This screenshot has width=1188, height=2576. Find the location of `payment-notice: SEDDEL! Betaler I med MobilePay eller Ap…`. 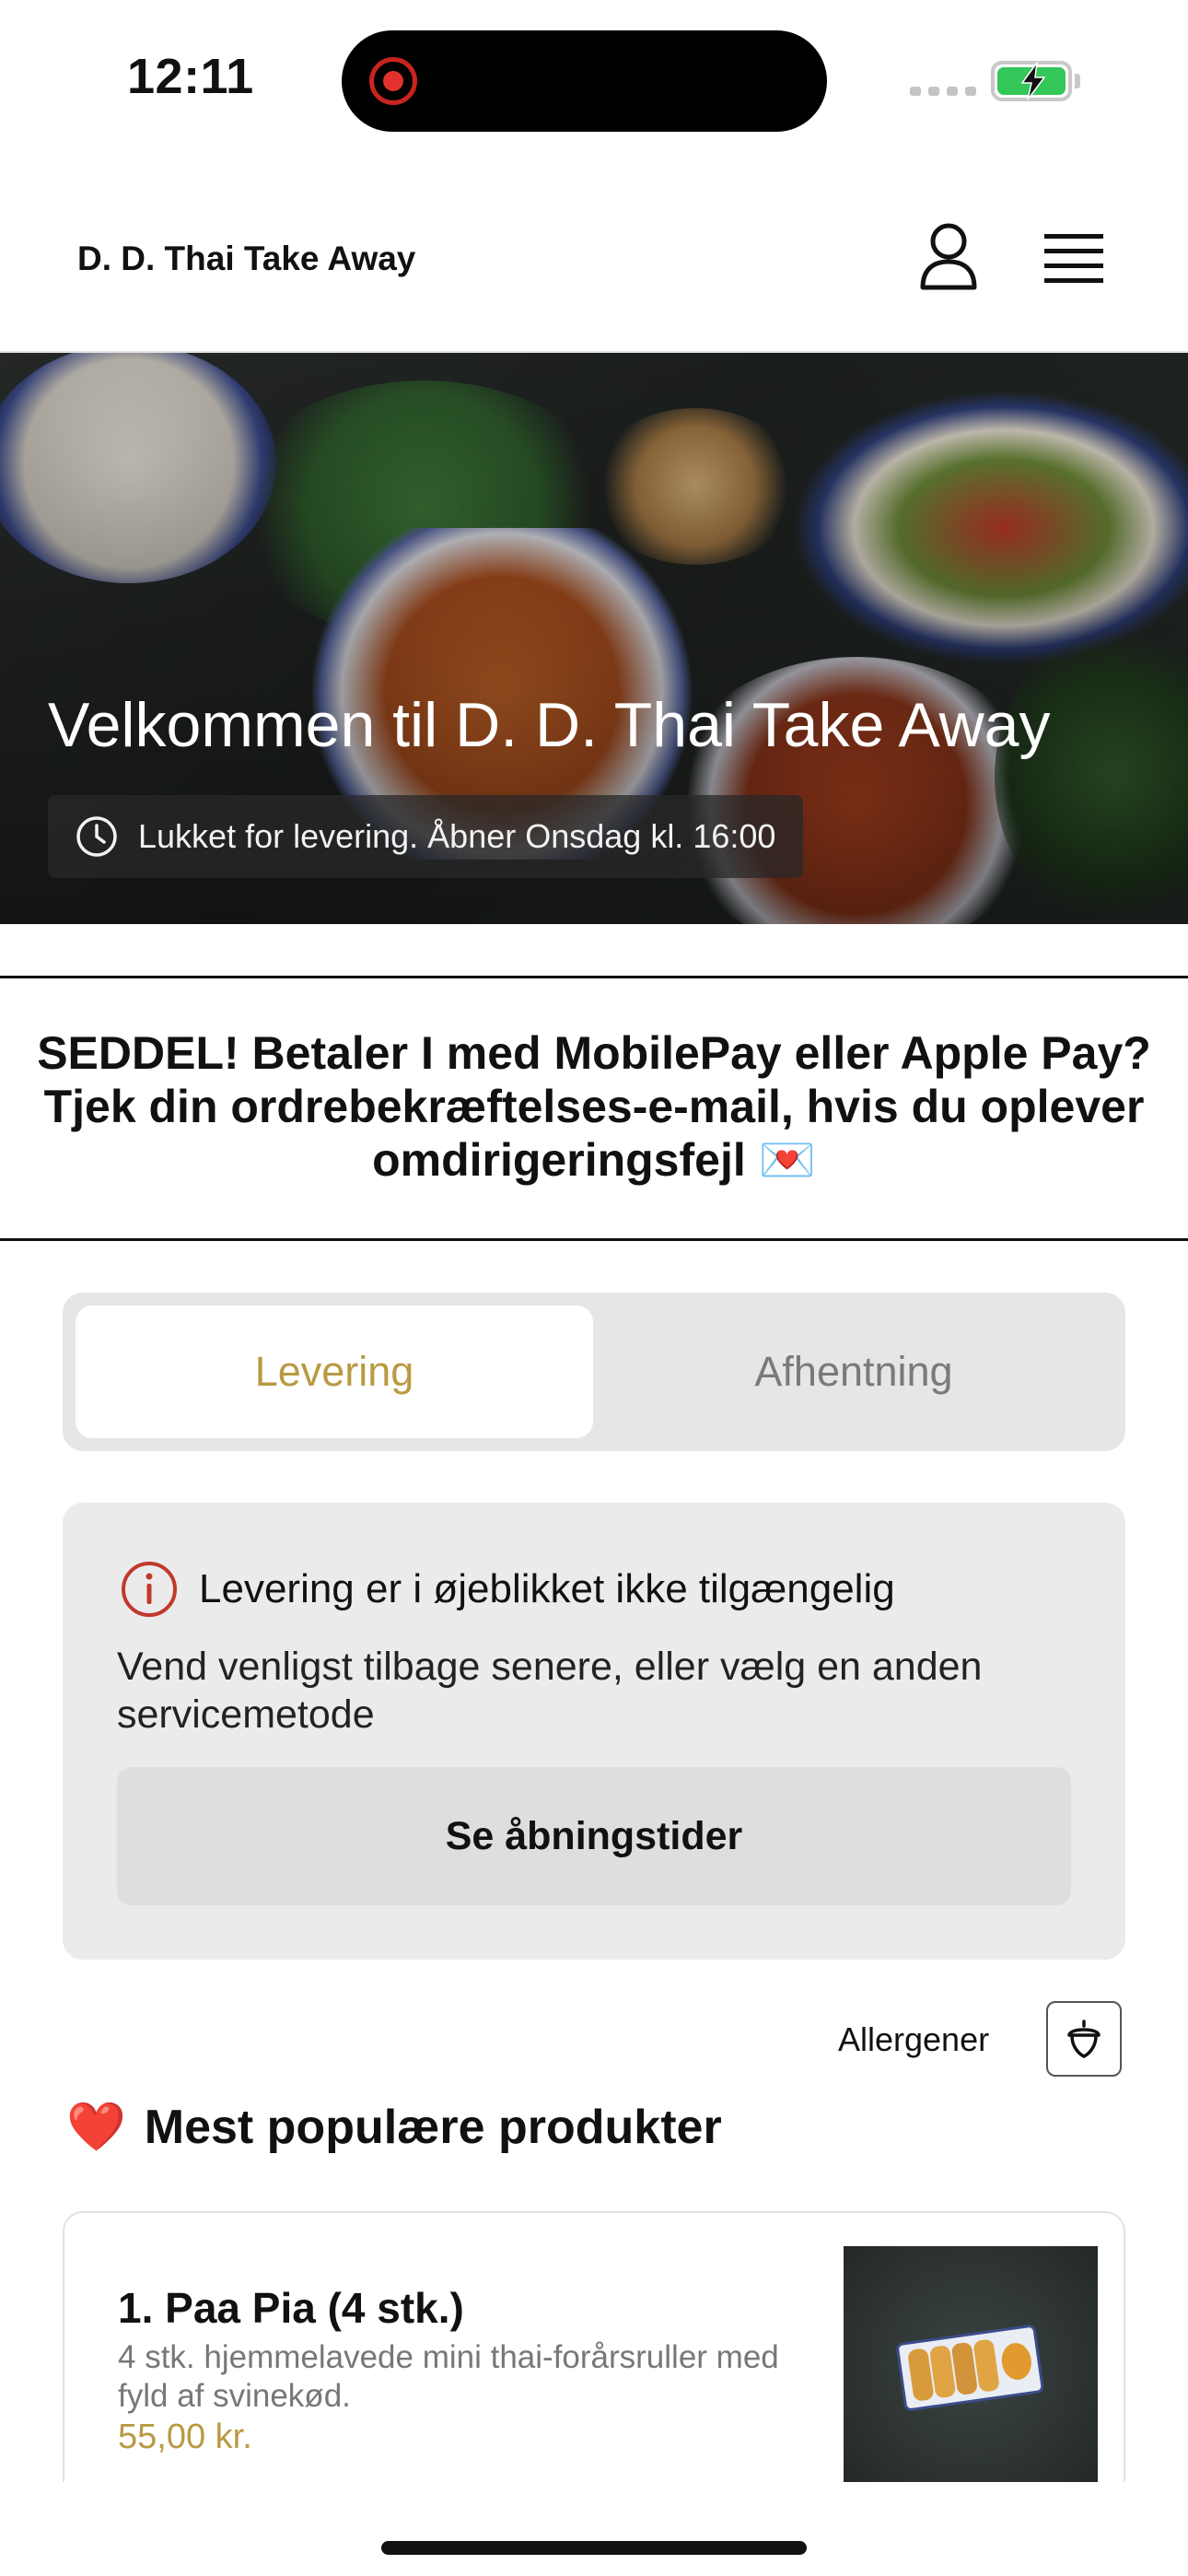

payment-notice: SEDDEL! Betaler I med MobilePay eller Ap… is located at coordinates (594, 1108).